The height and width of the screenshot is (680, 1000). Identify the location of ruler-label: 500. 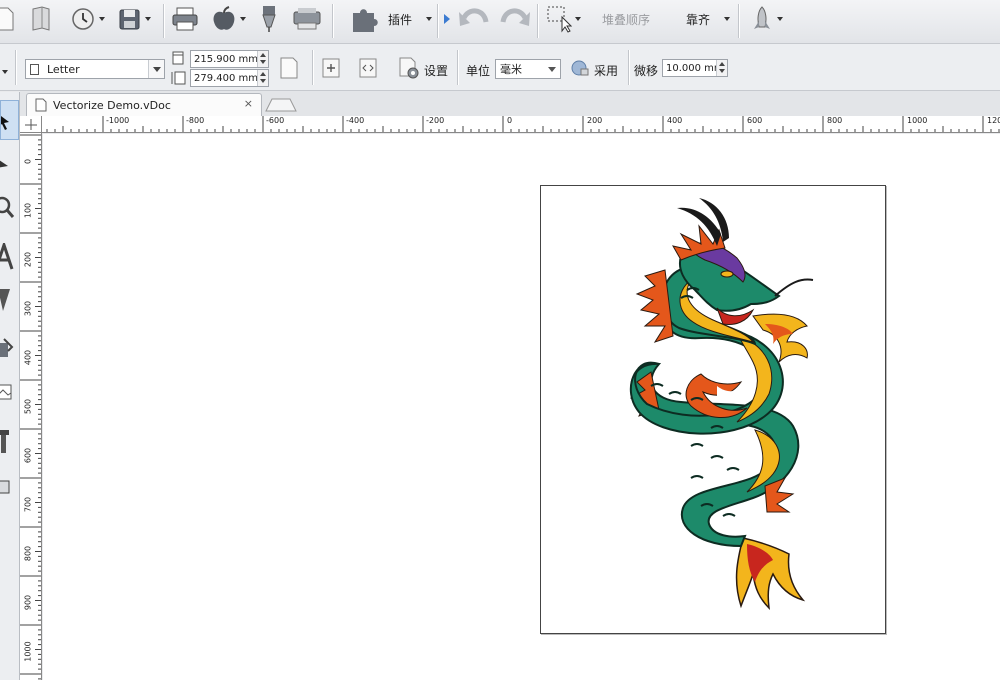
(28, 406).